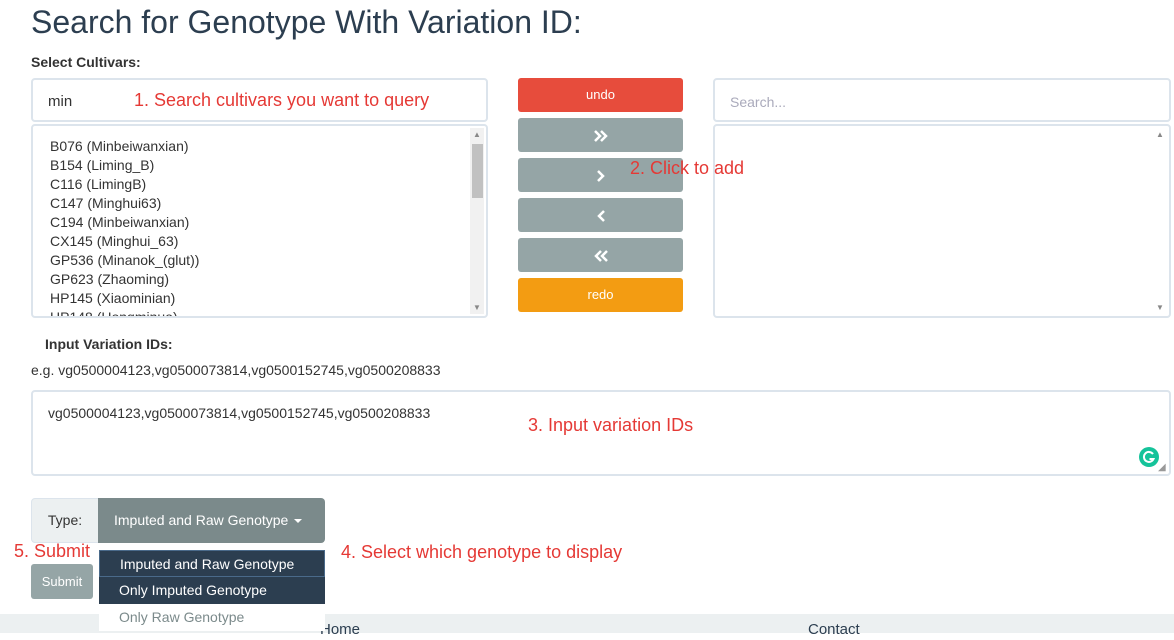 This screenshot has height=640, width=1174. What do you see at coordinates (477, 171) in the screenshot?
I see `scroll-thumb` at bounding box center [477, 171].